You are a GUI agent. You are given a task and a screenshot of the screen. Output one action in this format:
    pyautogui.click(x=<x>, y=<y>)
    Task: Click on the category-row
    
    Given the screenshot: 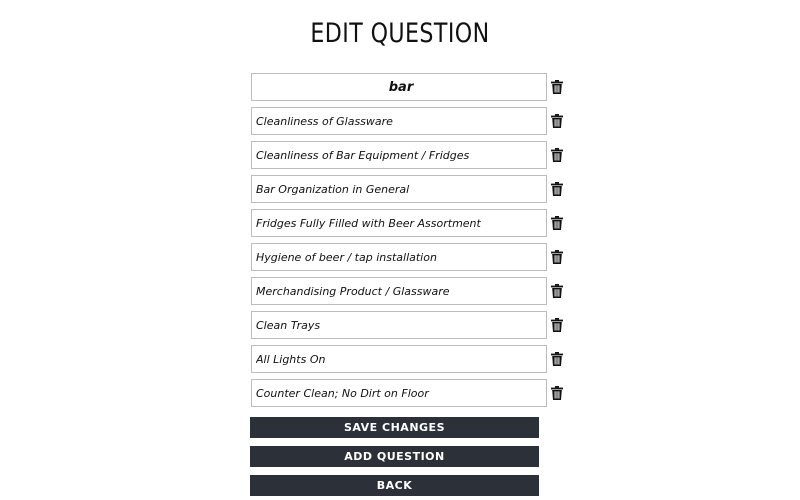 What is the action you would take?
    pyautogui.click(x=416, y=87)
    